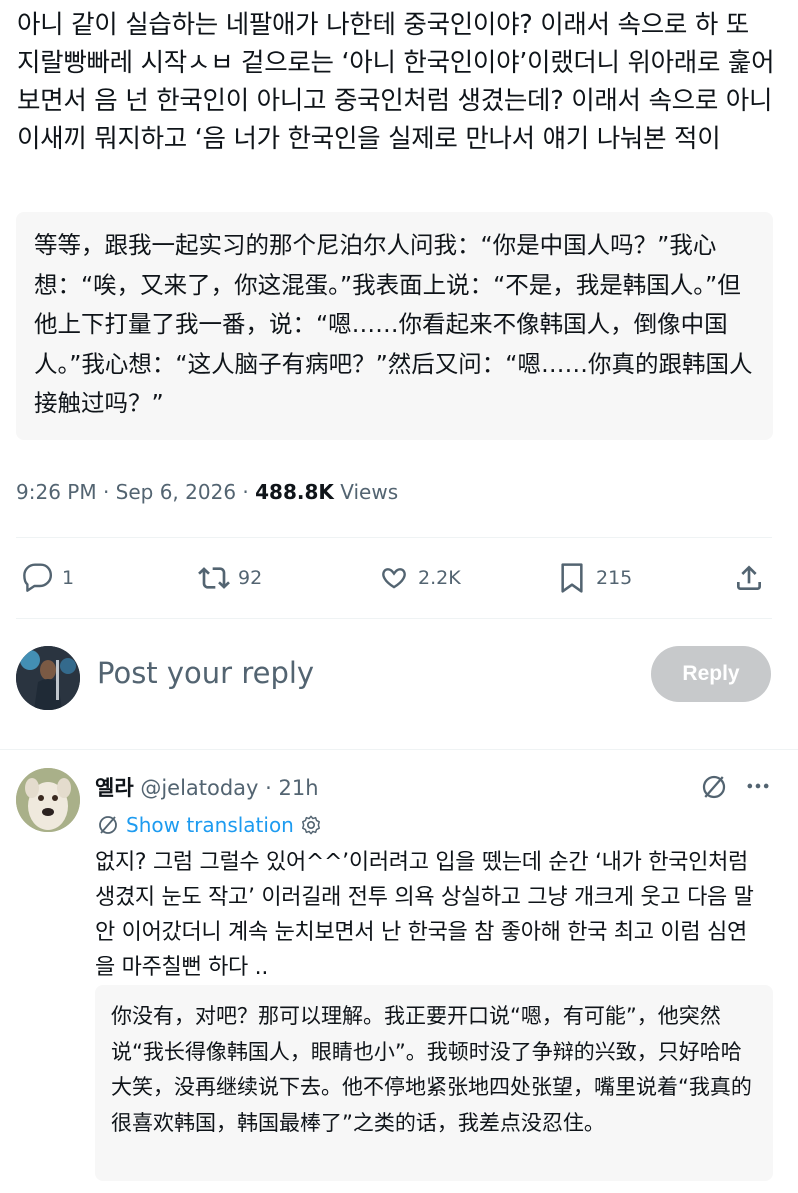  I want to click on grok-icon, so click(714, 787).